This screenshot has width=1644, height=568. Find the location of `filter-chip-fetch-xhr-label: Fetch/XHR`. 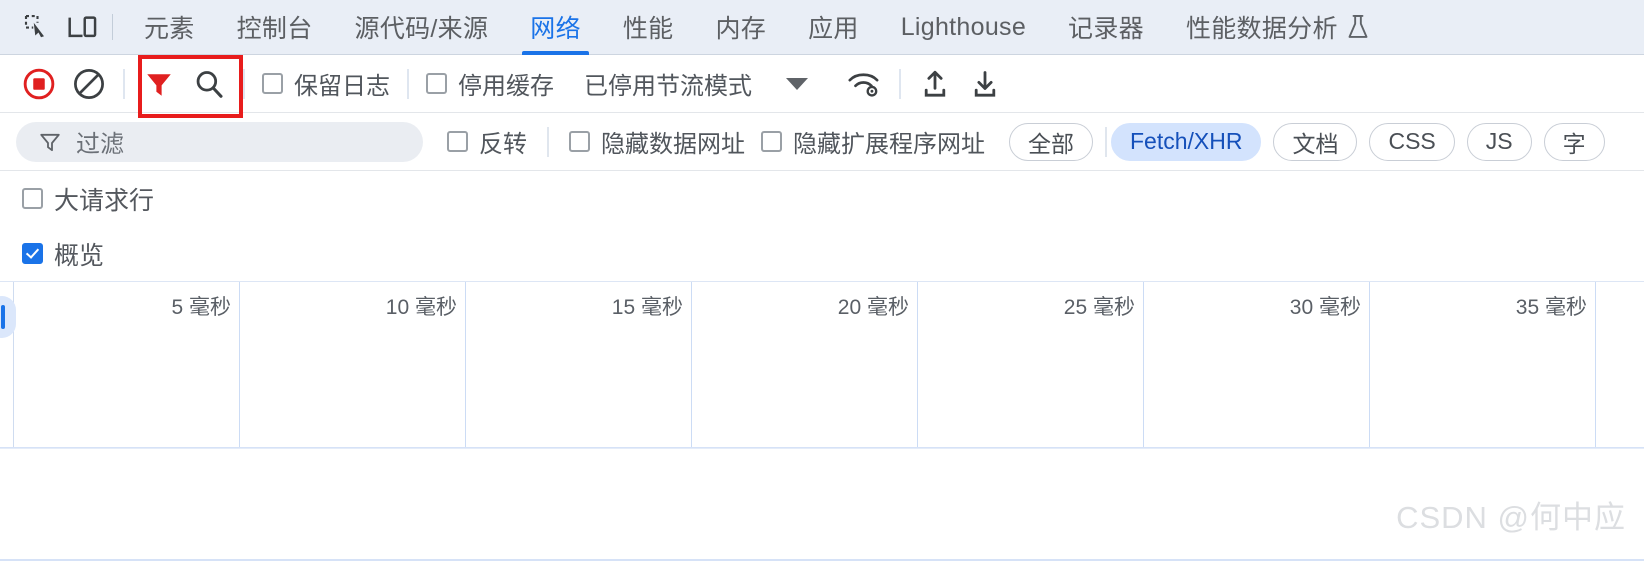

filter-chip-fetch-xhr-label: Fetch/XHR is located at coordinates (1186, 141).